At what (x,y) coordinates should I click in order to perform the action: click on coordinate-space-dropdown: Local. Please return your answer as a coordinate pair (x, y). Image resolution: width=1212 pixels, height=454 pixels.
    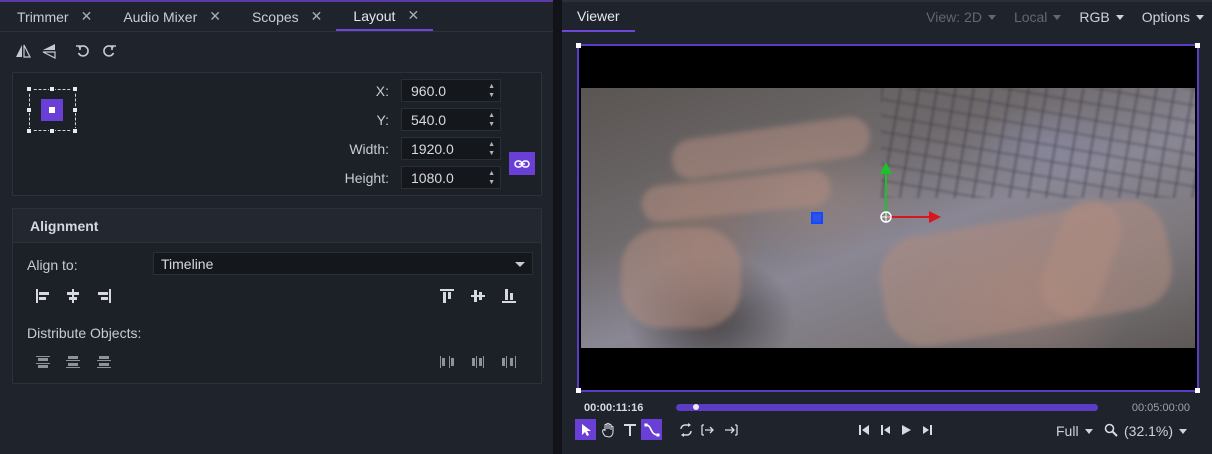
    Looking at the image, I should click on (1037, 17).